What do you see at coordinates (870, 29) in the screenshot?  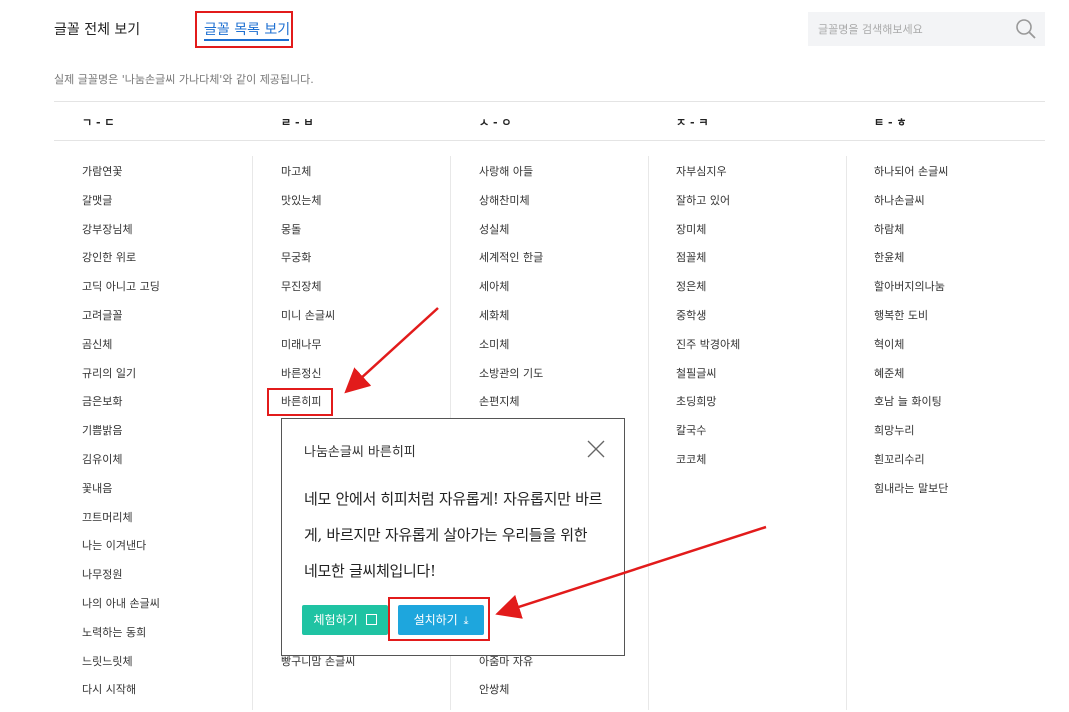 I see `search-input: 글꼴명을 검색해보세요` at bounding box center [870, 29].